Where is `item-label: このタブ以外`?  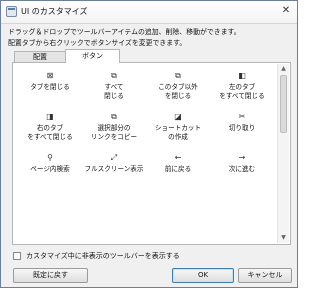
item-label: このタブ以外 is located at coordinates (178, 87).